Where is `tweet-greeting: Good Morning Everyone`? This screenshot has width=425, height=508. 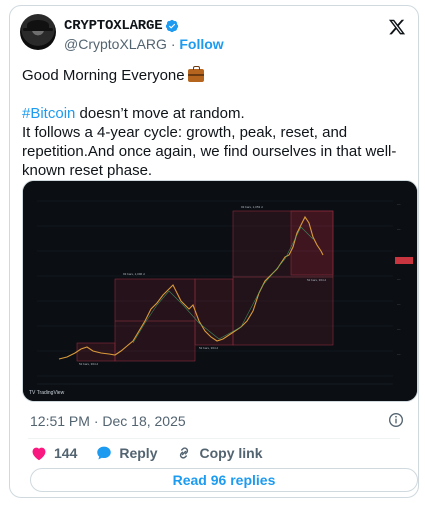
tweet-greeting: Good Morning Everyone is located at coordinates (103, 75).